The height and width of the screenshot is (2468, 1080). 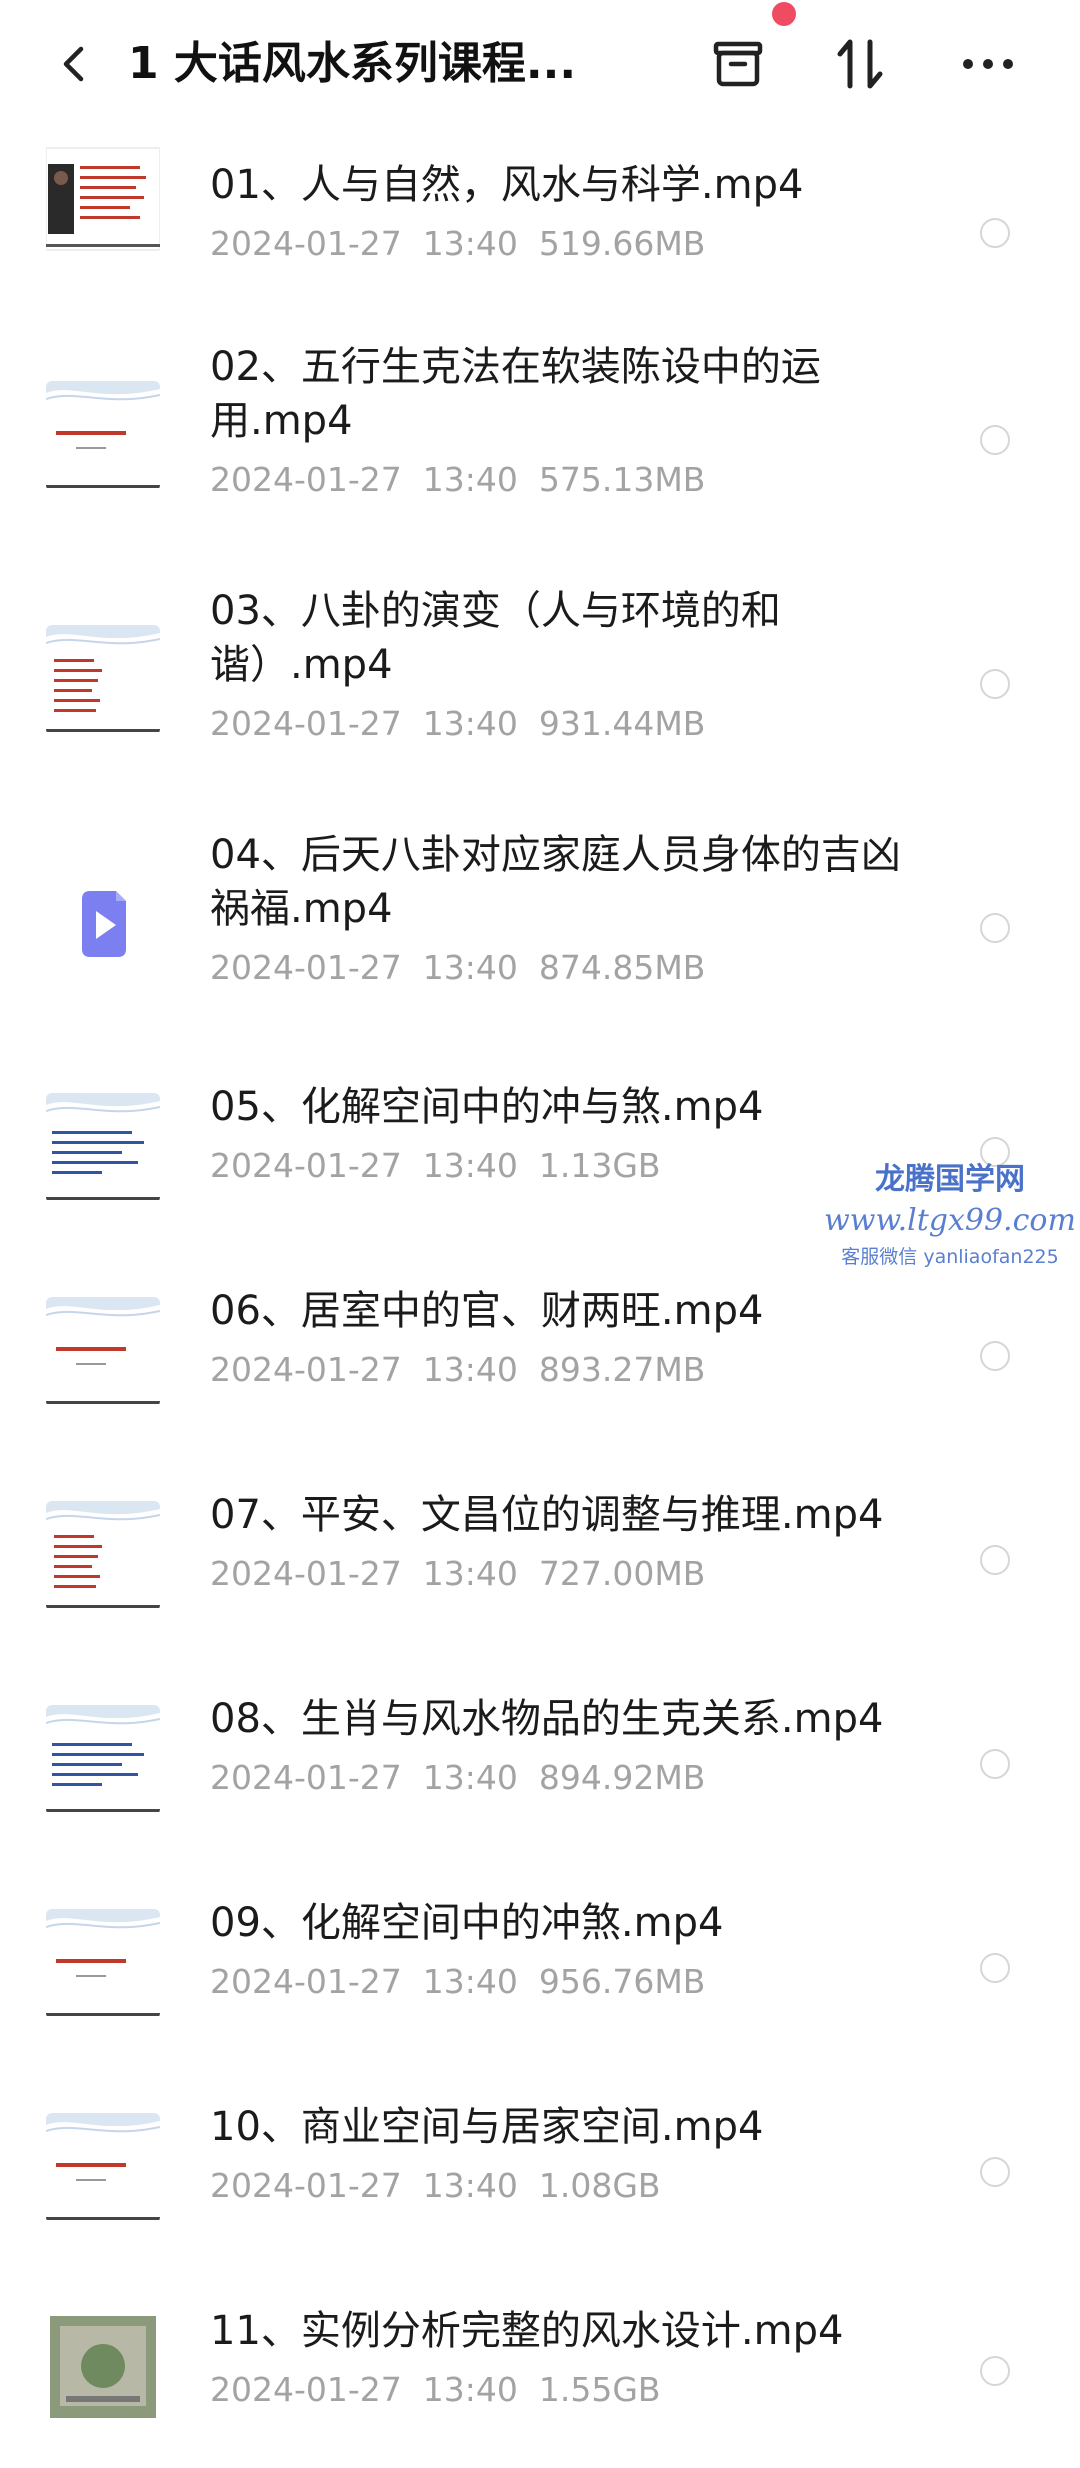 I want to click on file-name: 10、商业空间与居家空间.mp4, so click(x=487, y=2127).